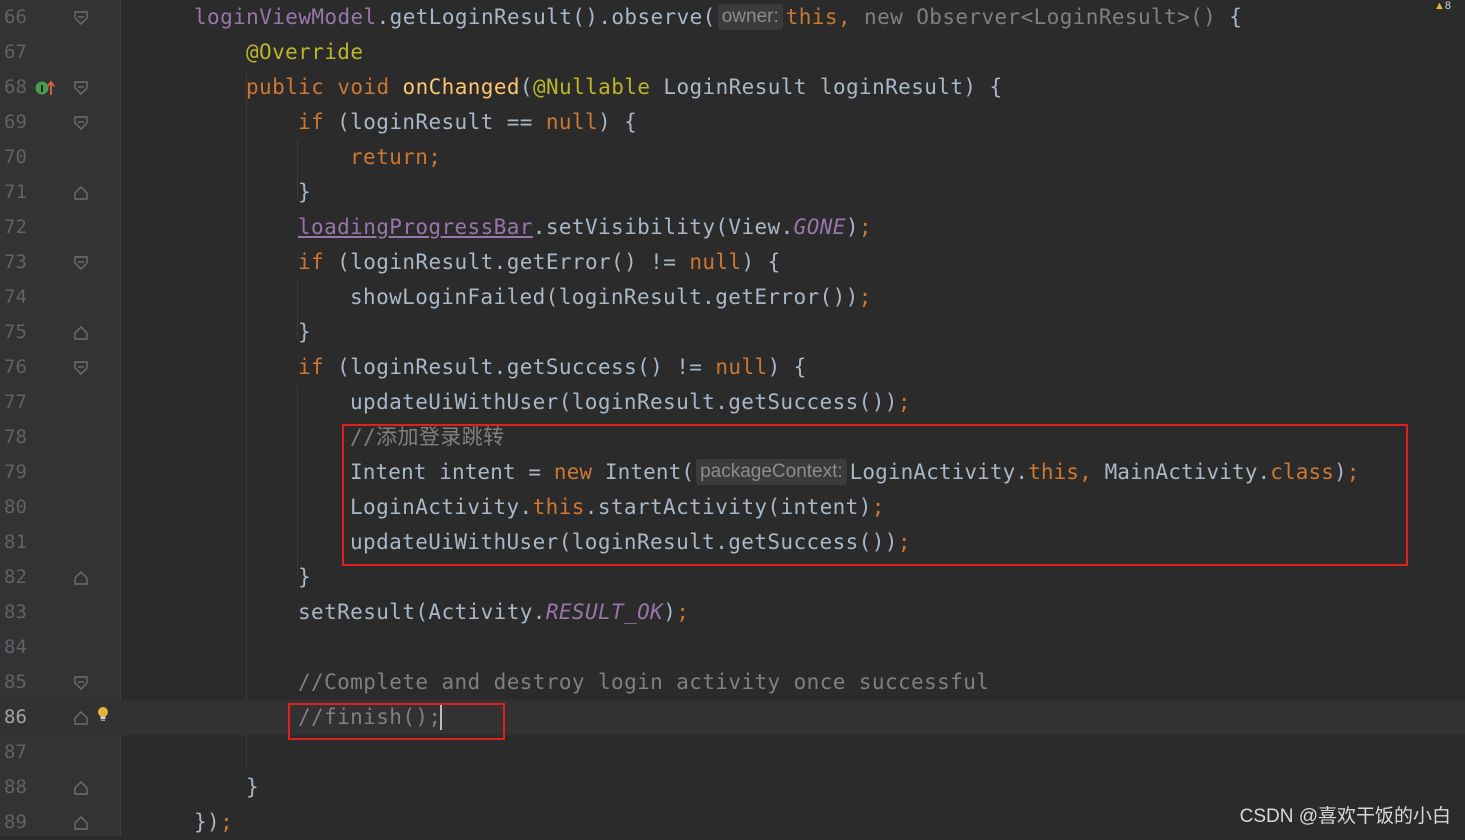 This screenshot has height=840, width=1465. Describe the element at coordinates (732, 157) in the screenshot. I see `code-line: 70 return;` at that location.